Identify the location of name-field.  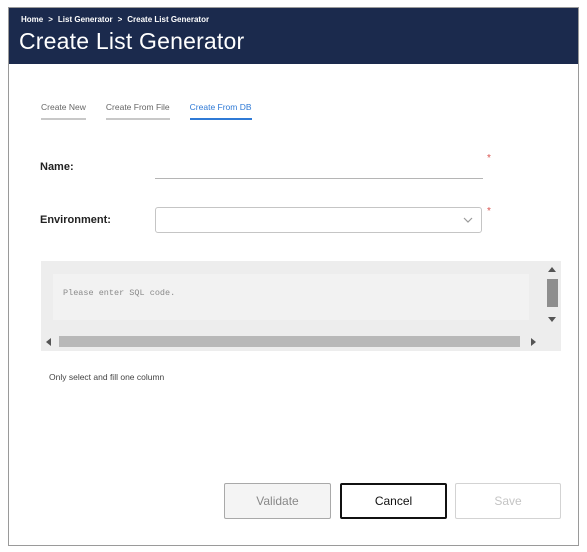
(319, 168).